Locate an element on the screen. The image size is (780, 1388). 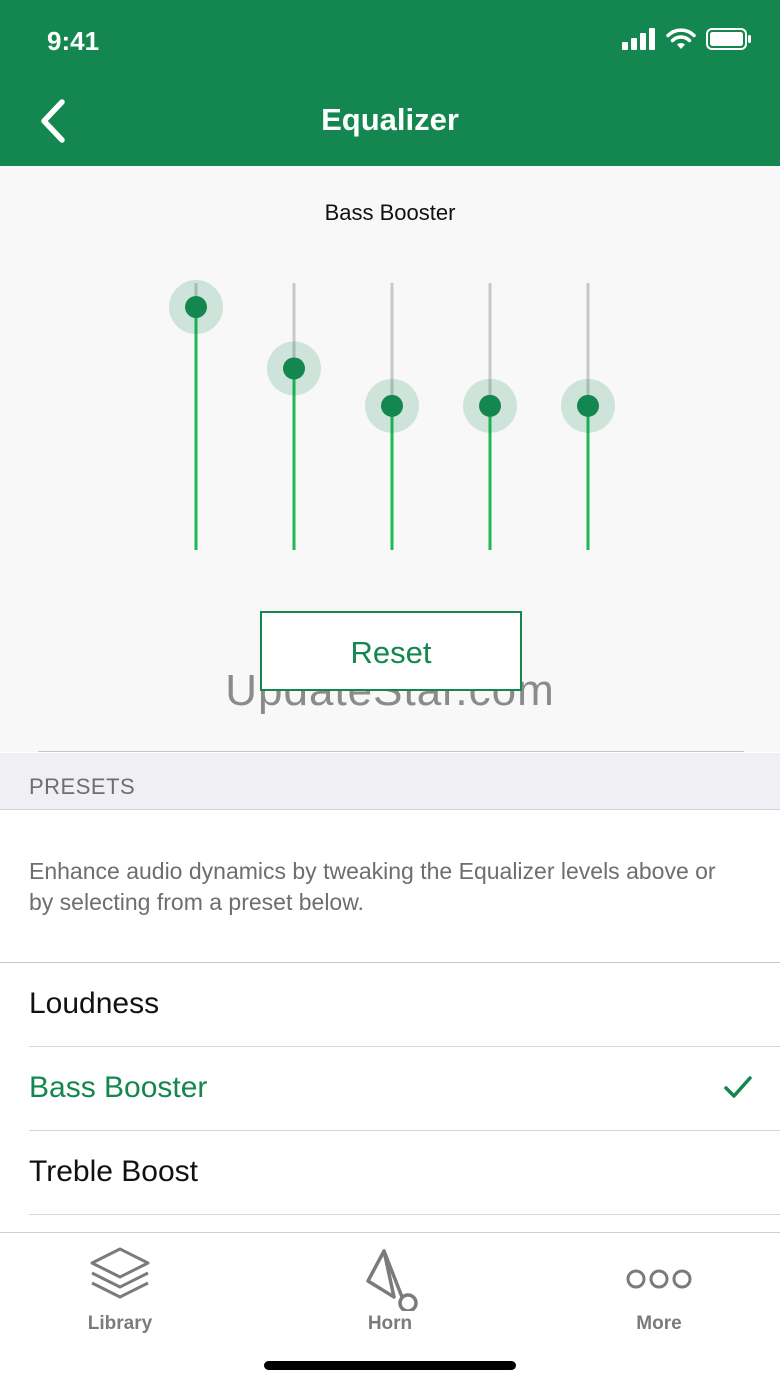
checkmark-icon is located at coordinates (738, 1087).